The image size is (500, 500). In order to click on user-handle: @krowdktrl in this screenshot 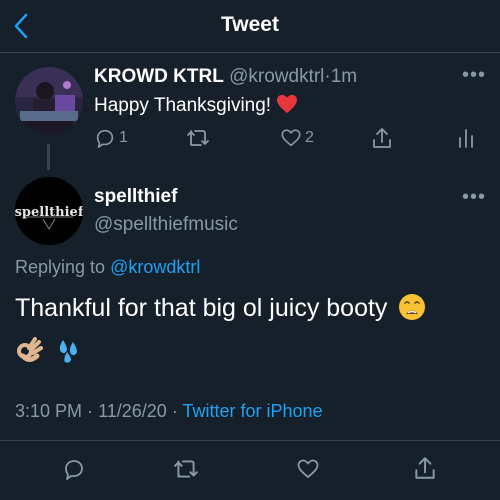, I will do `click(276, 76)`.